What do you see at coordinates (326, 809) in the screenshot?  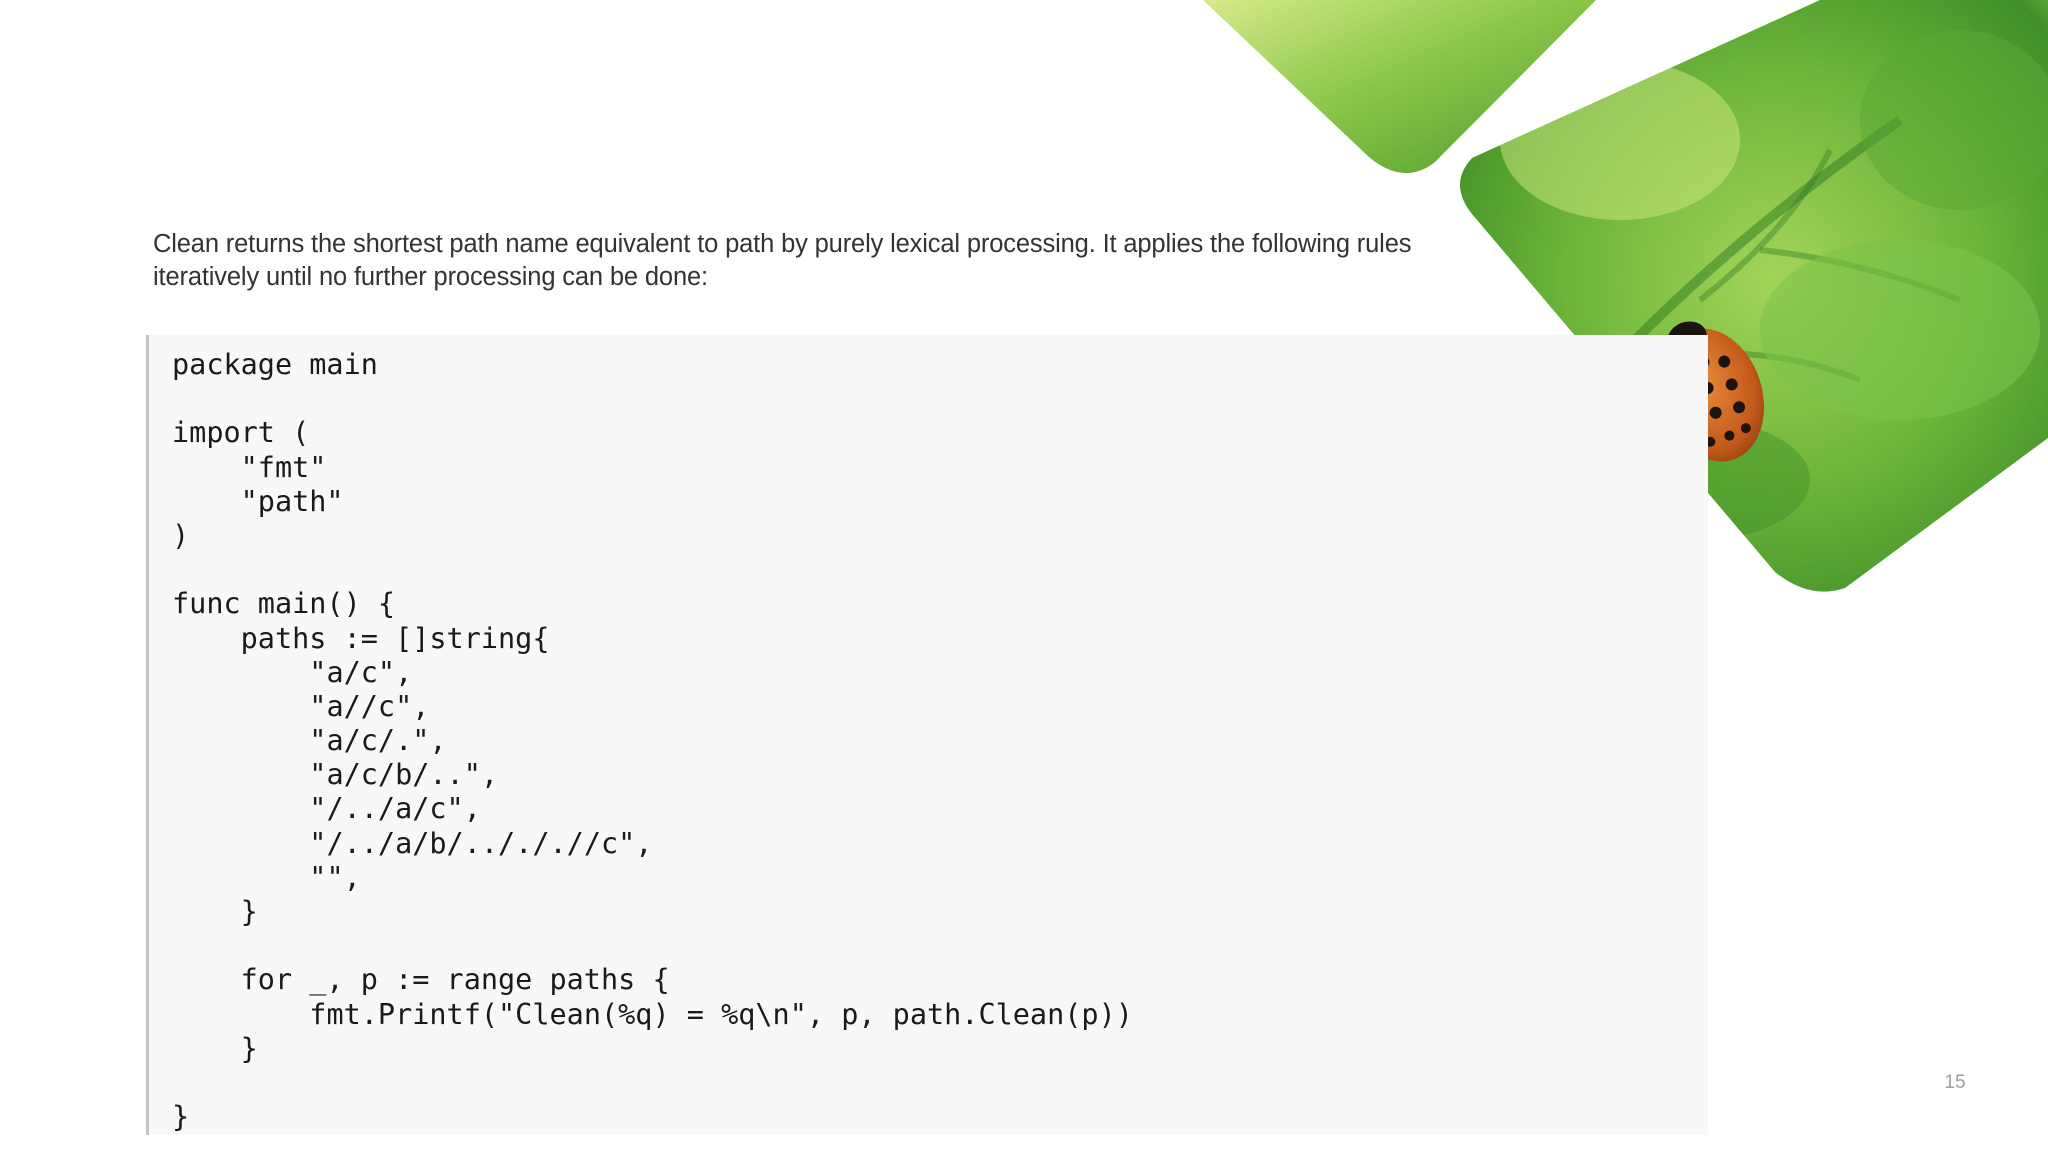 I see `code-line: "/../a/c",` at bounding box center [326, 809].